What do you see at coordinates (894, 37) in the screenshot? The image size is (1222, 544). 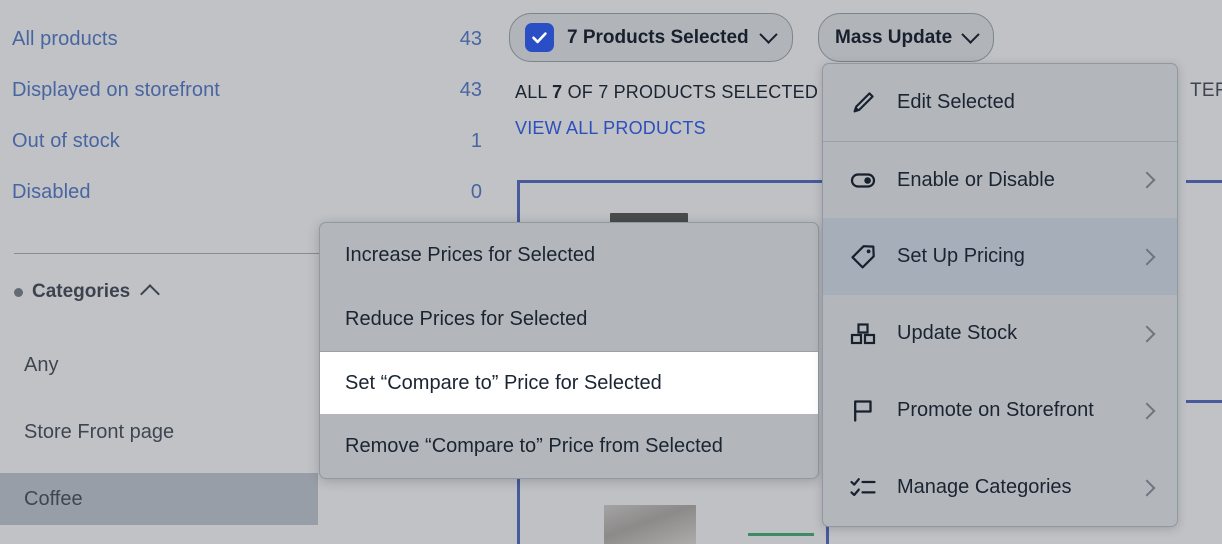 I see `mass-update-label: Mass Update` at bounding box center [894, 37].